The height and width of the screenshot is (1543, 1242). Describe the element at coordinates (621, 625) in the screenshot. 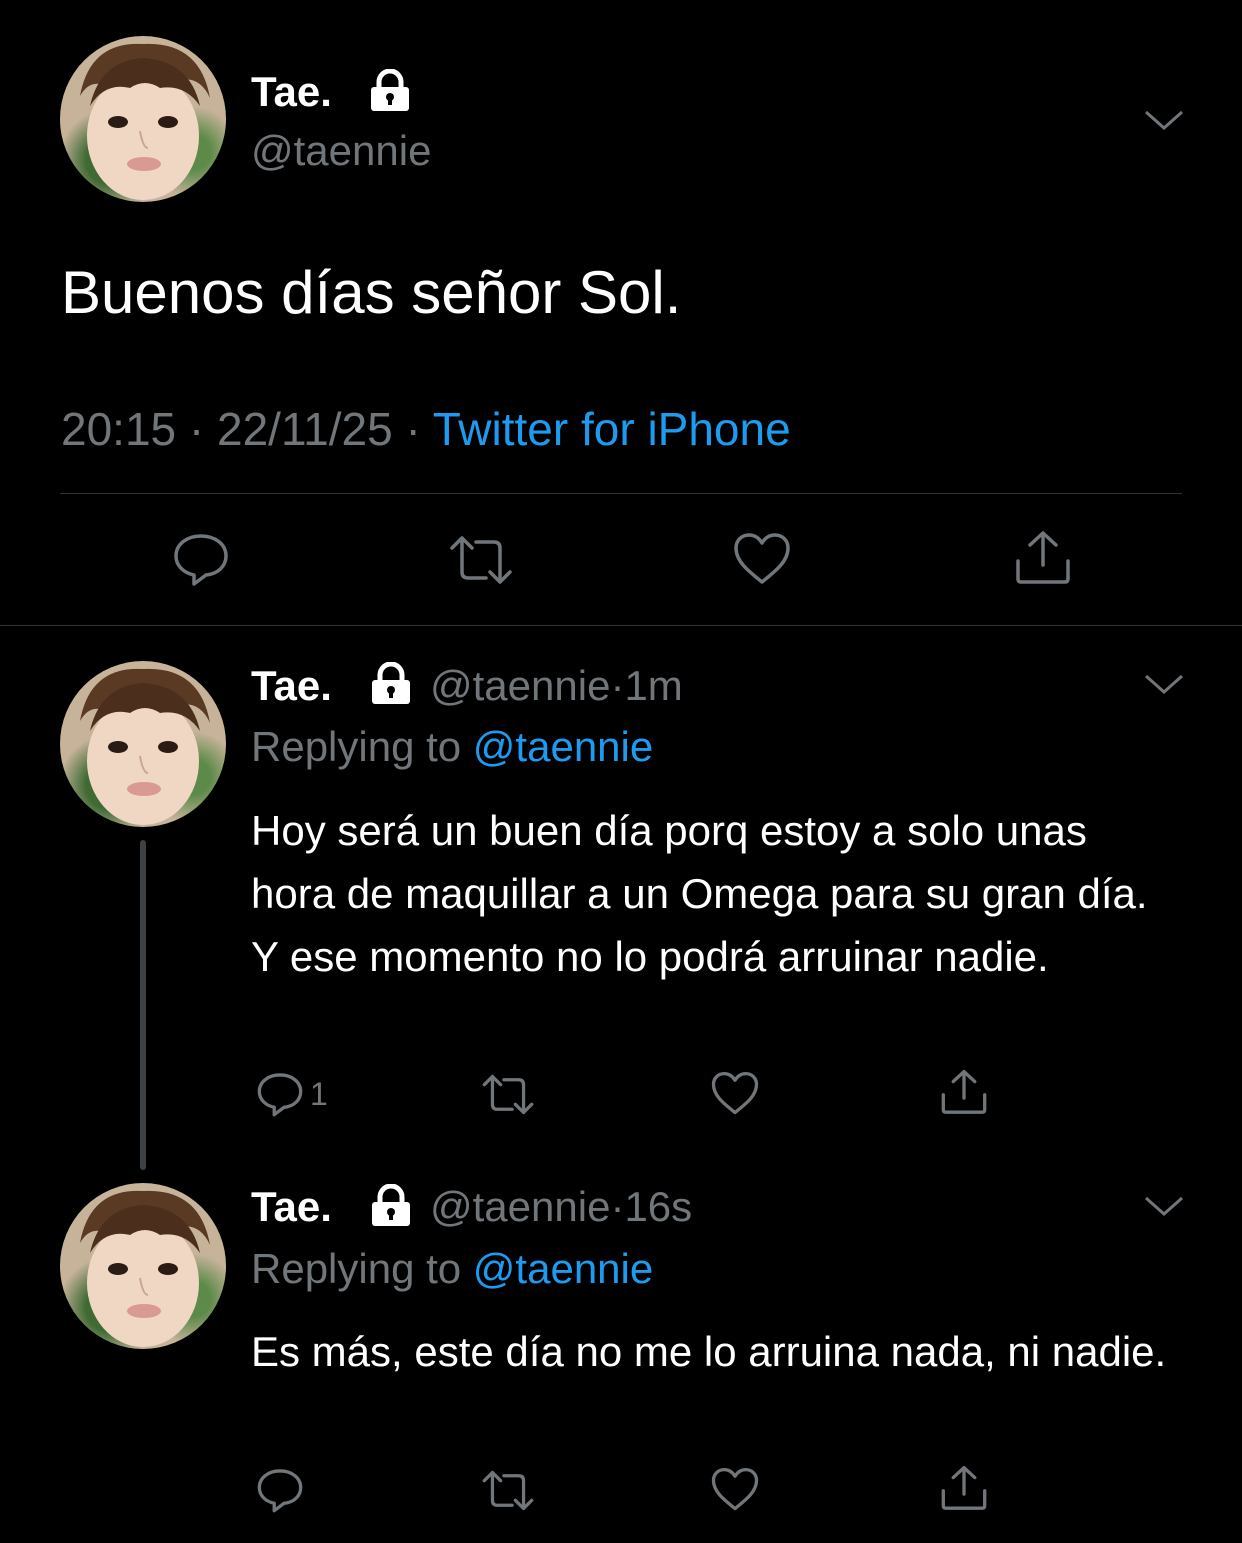

I see `section-divider` at that location.